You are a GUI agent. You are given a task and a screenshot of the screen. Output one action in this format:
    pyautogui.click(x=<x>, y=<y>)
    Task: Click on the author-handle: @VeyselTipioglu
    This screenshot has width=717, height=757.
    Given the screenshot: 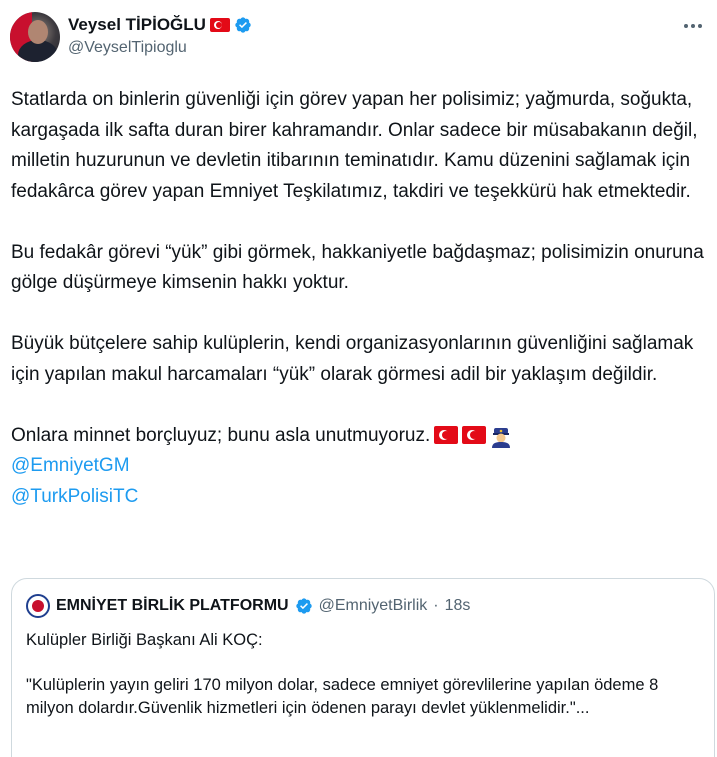 What is the action you would take?
    pyautogui.click(x=127, y=48)
    